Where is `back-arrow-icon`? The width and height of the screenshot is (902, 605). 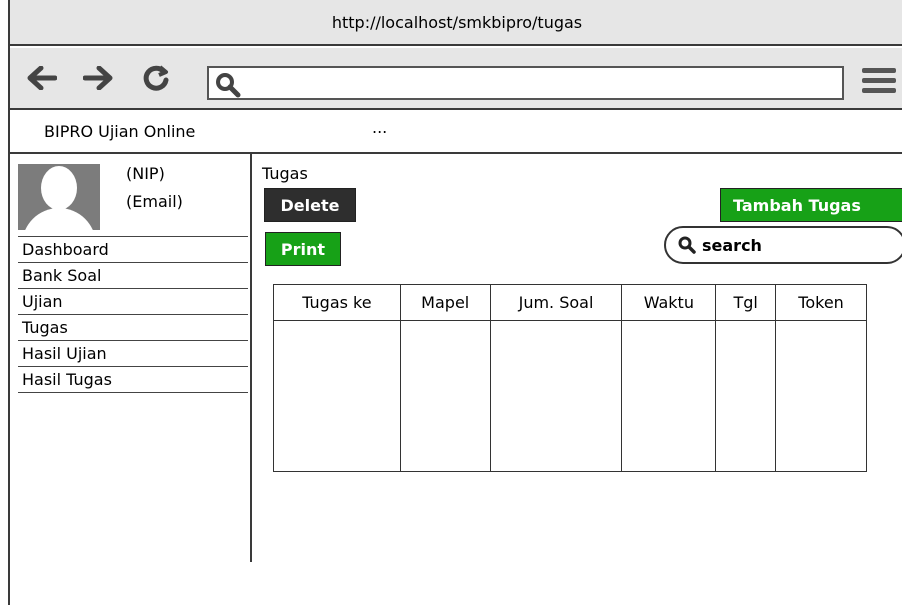 back-arrow-icon is located at coordinates (42, 78).